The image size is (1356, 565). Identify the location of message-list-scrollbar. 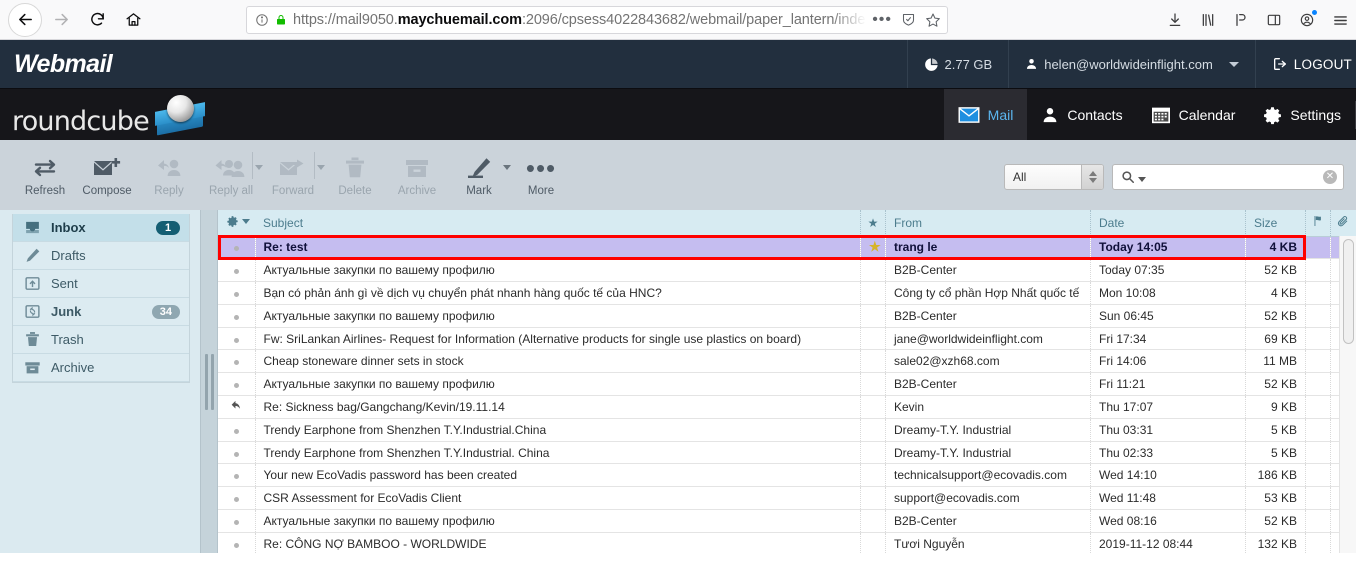
(1347, 394).